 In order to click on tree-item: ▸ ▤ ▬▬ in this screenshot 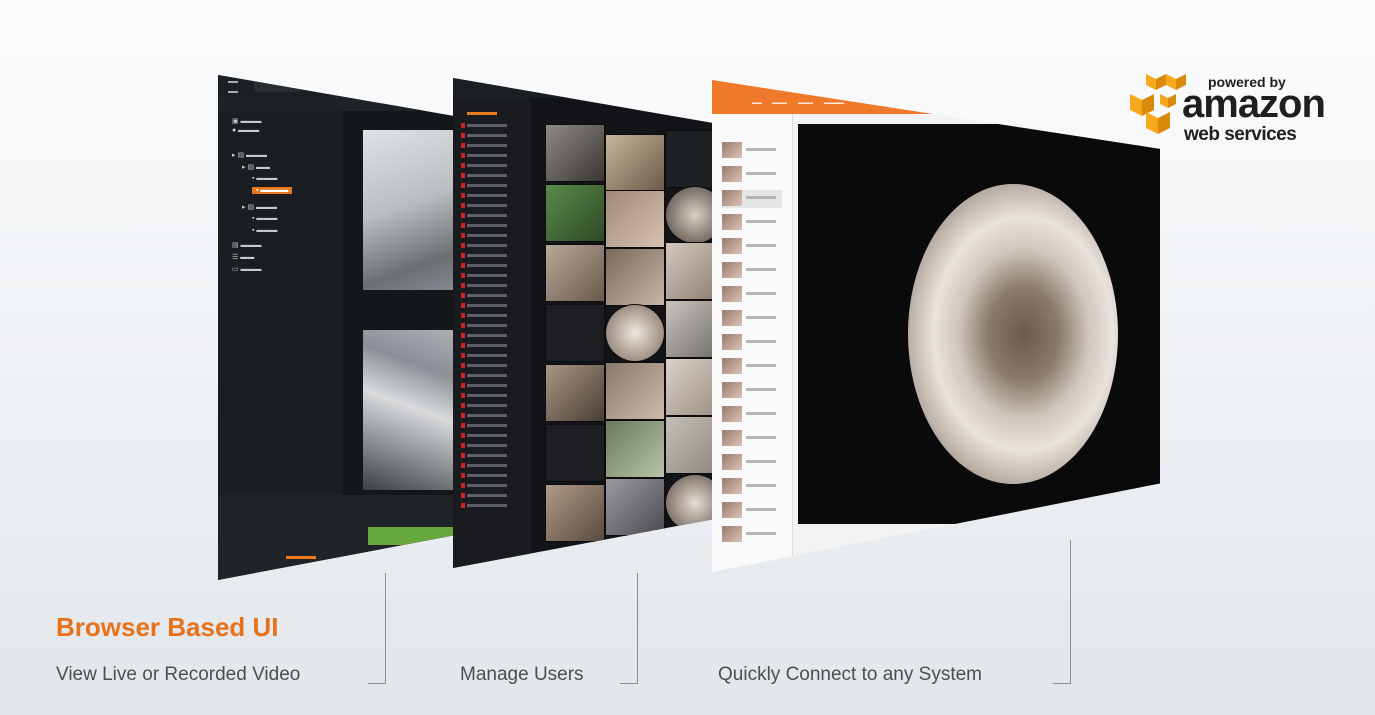, I will do `click(256, 167)`.